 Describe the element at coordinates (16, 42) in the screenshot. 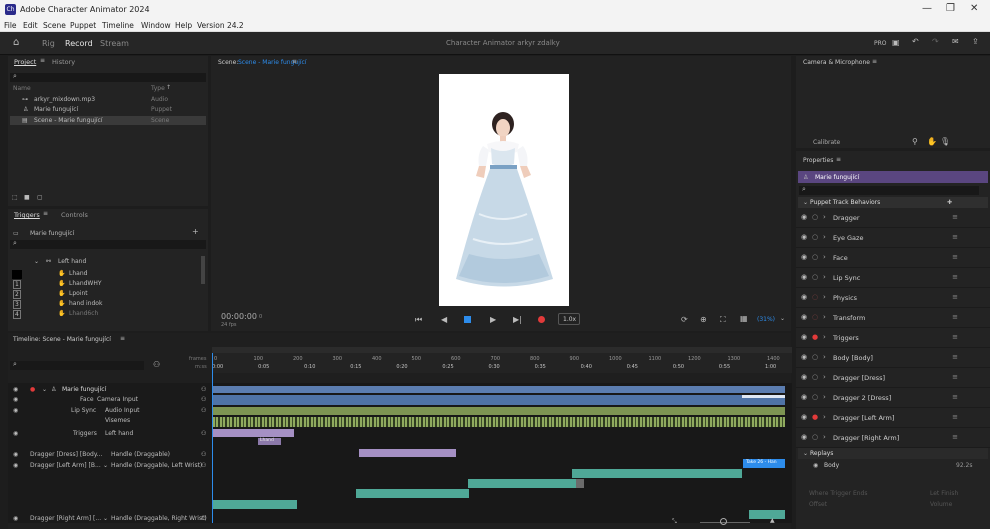

I see `home-icon: ⌂` at that location.